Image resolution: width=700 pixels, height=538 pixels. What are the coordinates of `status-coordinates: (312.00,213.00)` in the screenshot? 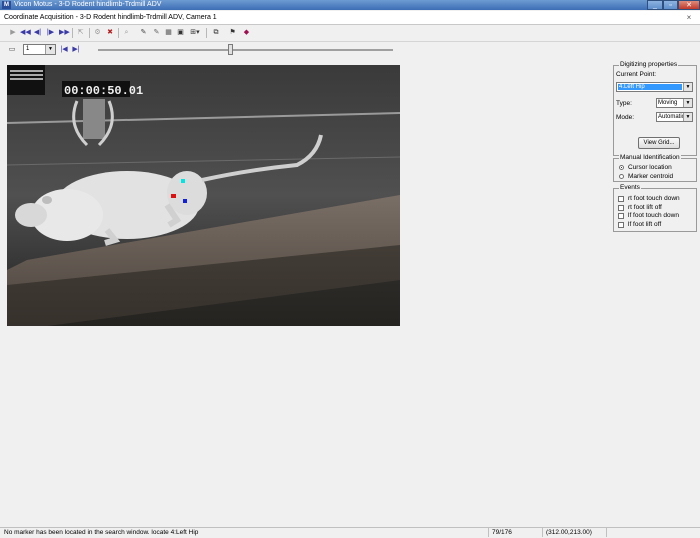 It's located at (574, 532).